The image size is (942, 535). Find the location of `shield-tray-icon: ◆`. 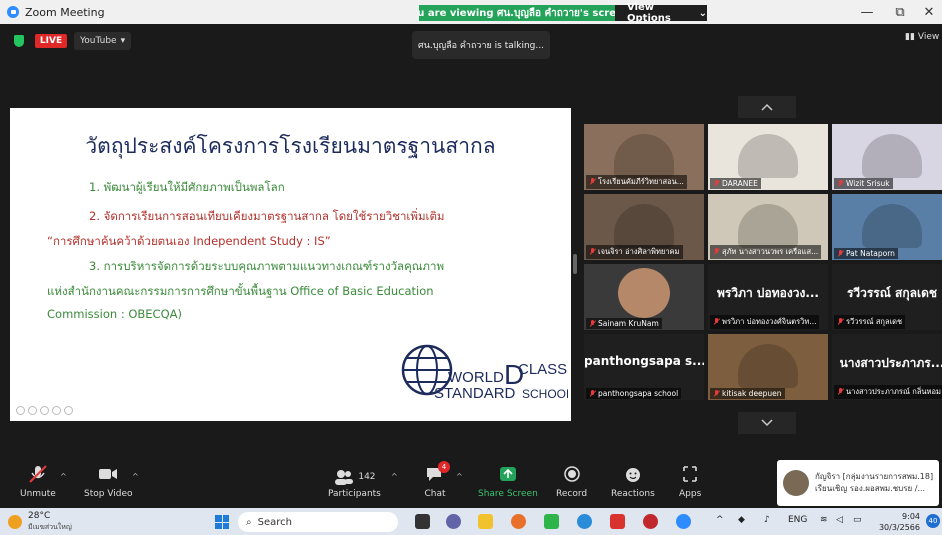

shield-tray-icon: ◆ is located at coordinates (741, 520).